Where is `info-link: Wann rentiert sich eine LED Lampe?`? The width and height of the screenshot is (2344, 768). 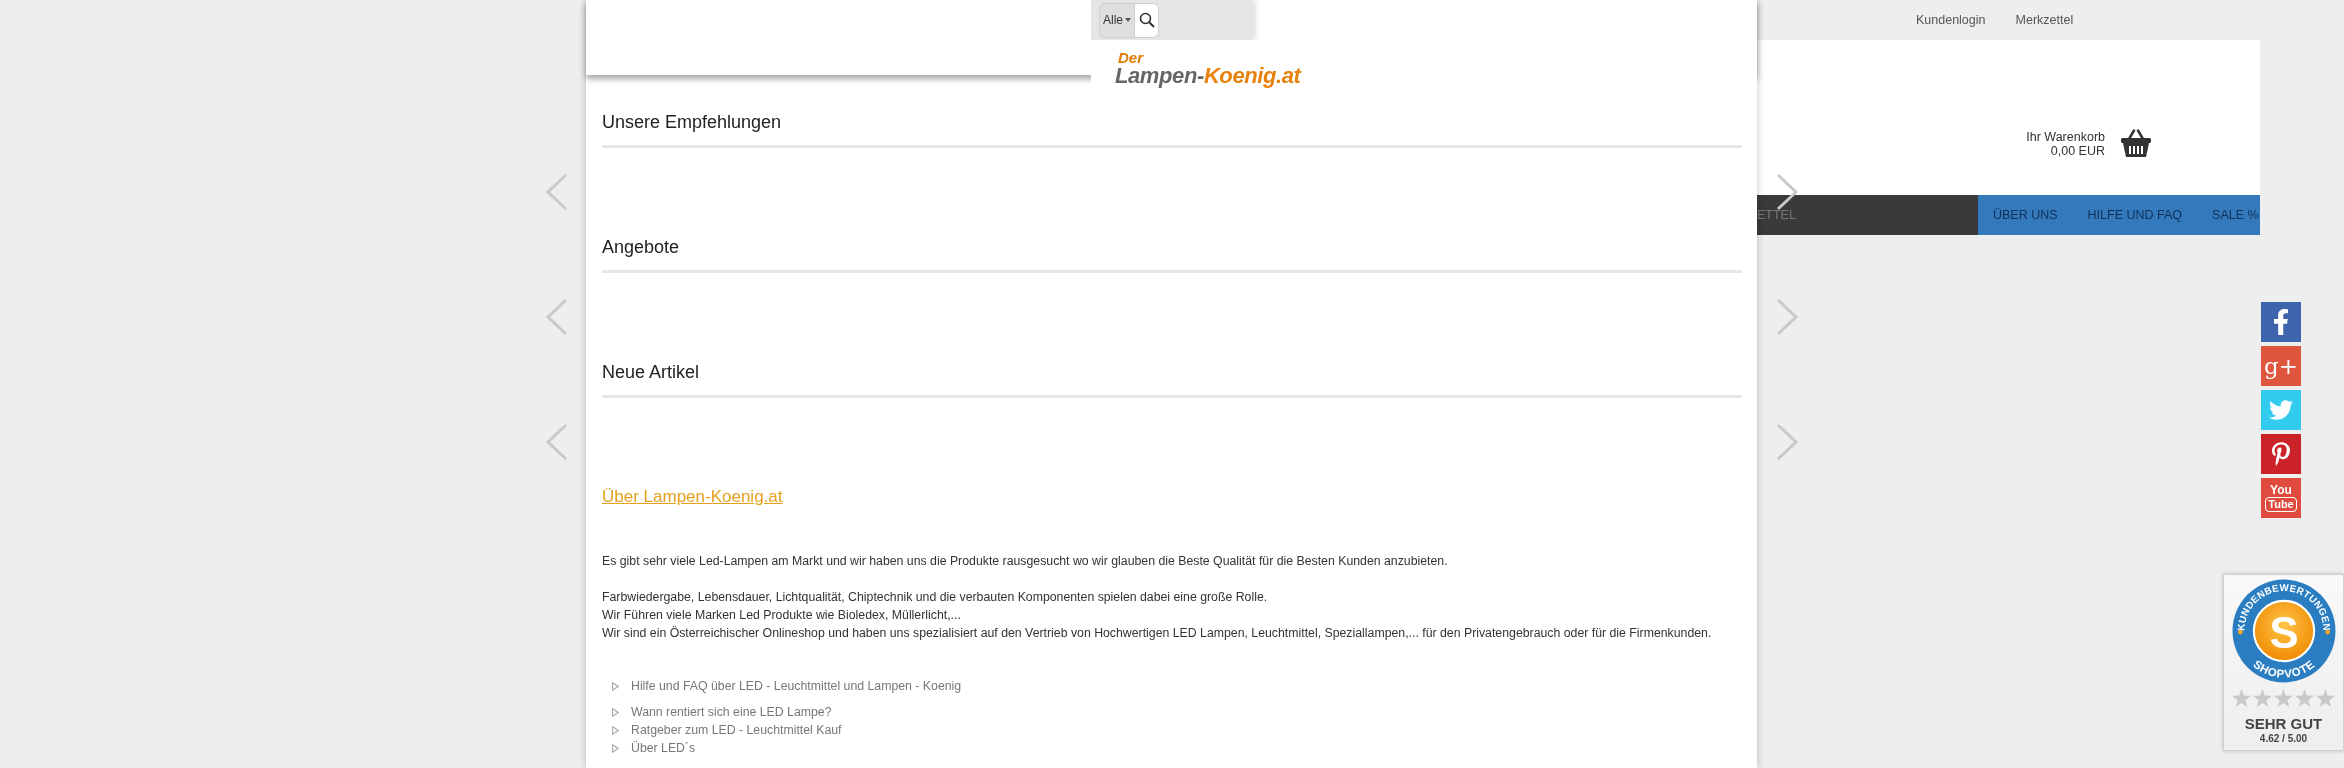
info-link: Wann rentiert sich eine LED Lampe? is located at coordinates (731, 712).